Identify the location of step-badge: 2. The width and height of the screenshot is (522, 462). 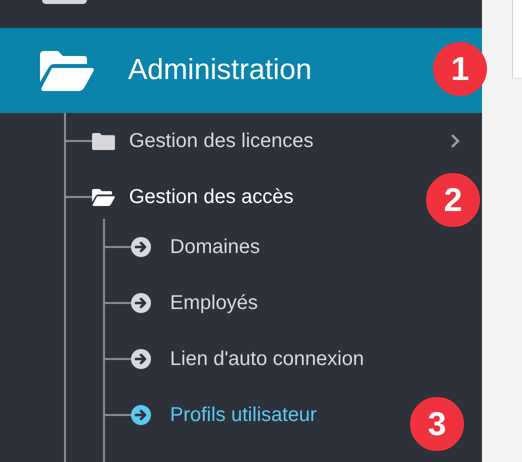
(453, 200).